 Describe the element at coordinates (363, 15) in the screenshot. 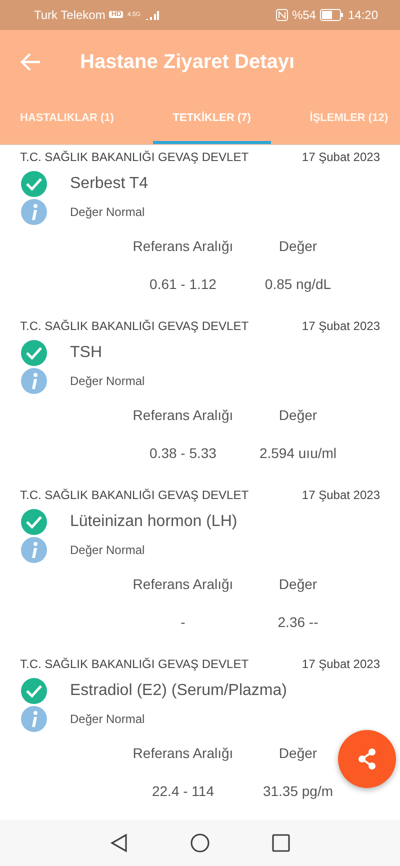

I see `clock: 14:20` at that location.